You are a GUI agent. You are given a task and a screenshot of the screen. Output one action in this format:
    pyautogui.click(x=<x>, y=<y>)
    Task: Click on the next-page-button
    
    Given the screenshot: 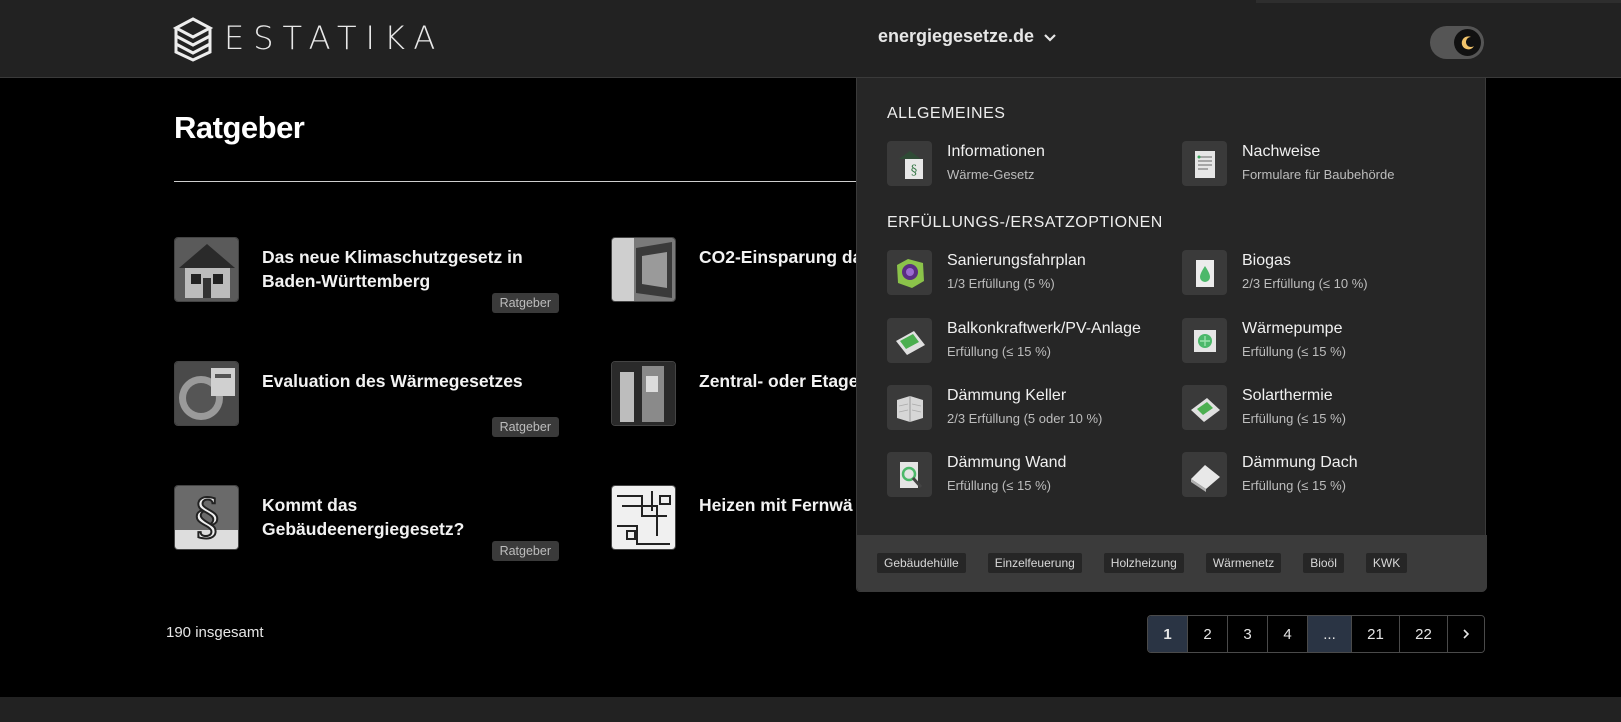 What is the action you would take?
    pyautogui.click(x=1466, y=634)
    